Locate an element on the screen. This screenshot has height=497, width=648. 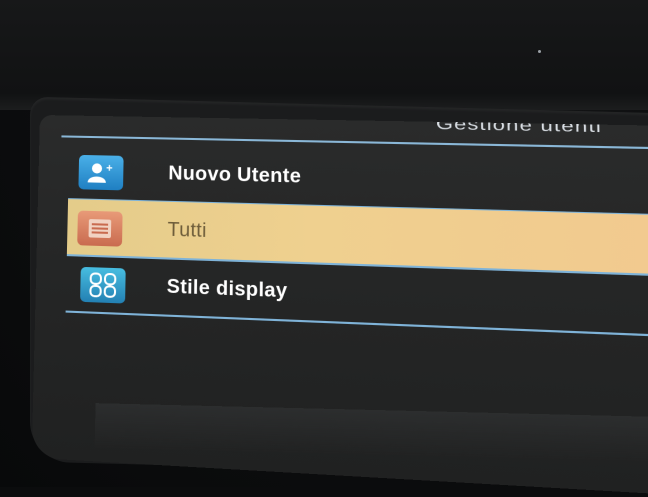
menu-item-label: Tutti is located at coordinates (187, 230).